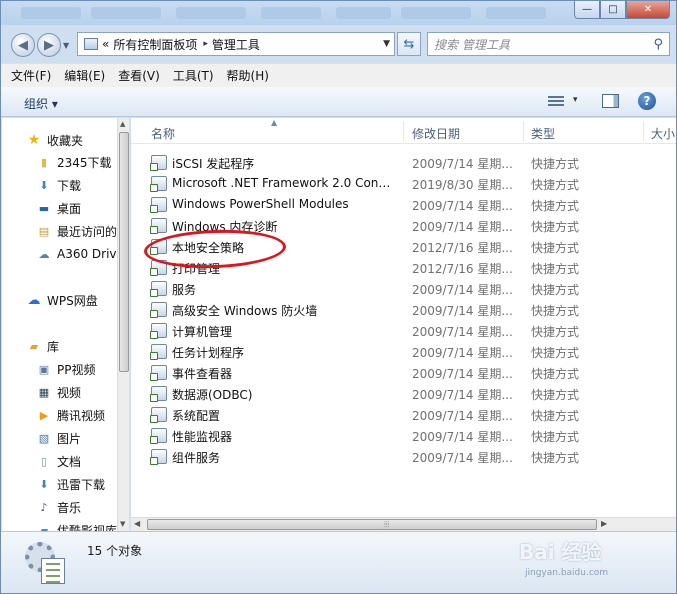 The image size is (677, 594). What do you see at coordinates (34, 300) in the screenshot?
I see `cloud-icon: ☁` at bounding box center [34, 300].